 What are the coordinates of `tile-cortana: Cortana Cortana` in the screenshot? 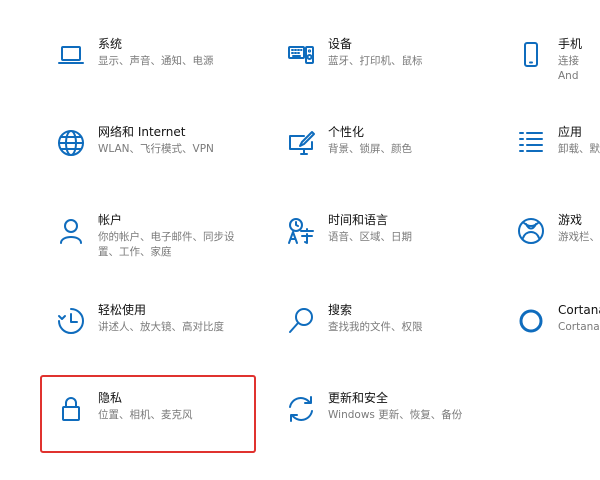 It's located at (557, 320).